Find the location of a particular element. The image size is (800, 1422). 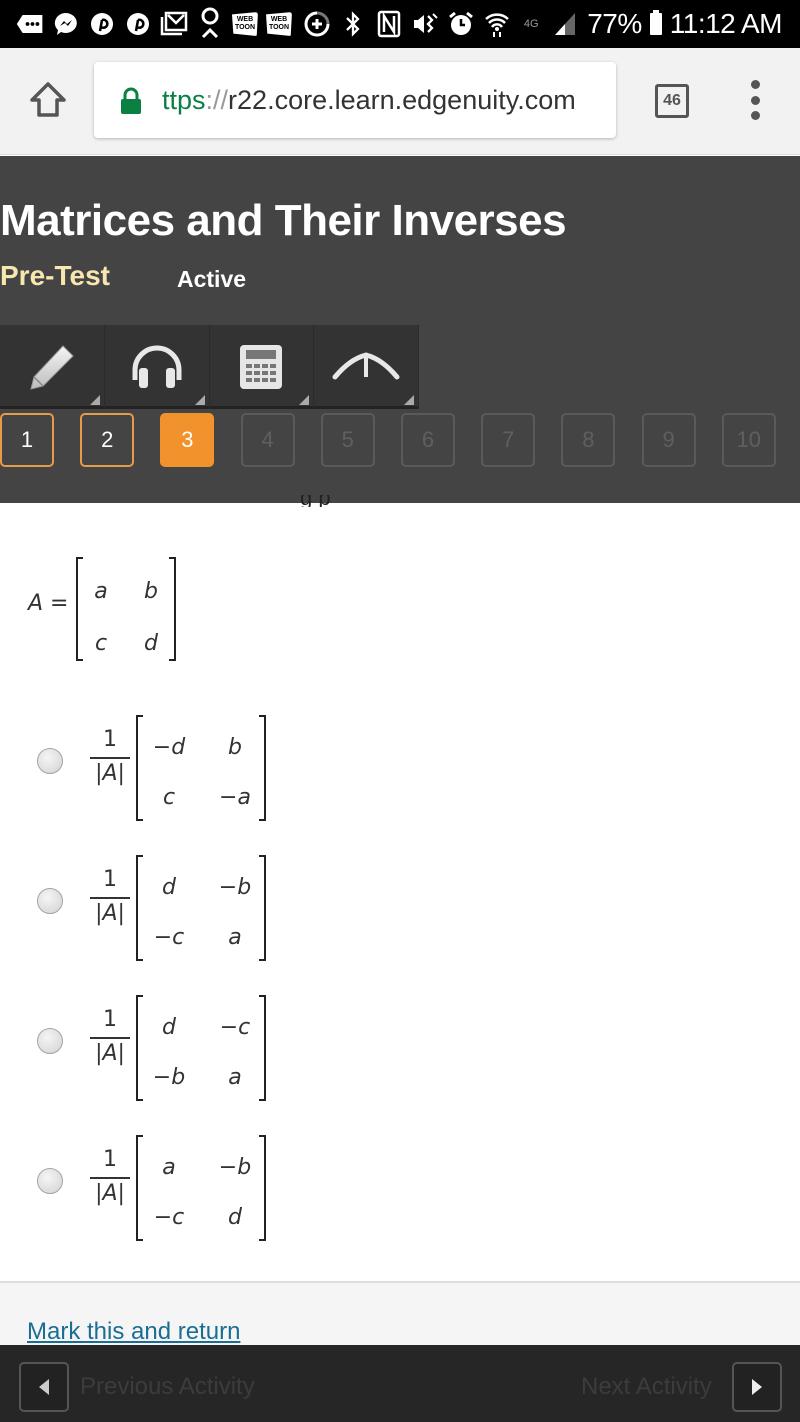

tool-palette is located at coordinates (209, 367).